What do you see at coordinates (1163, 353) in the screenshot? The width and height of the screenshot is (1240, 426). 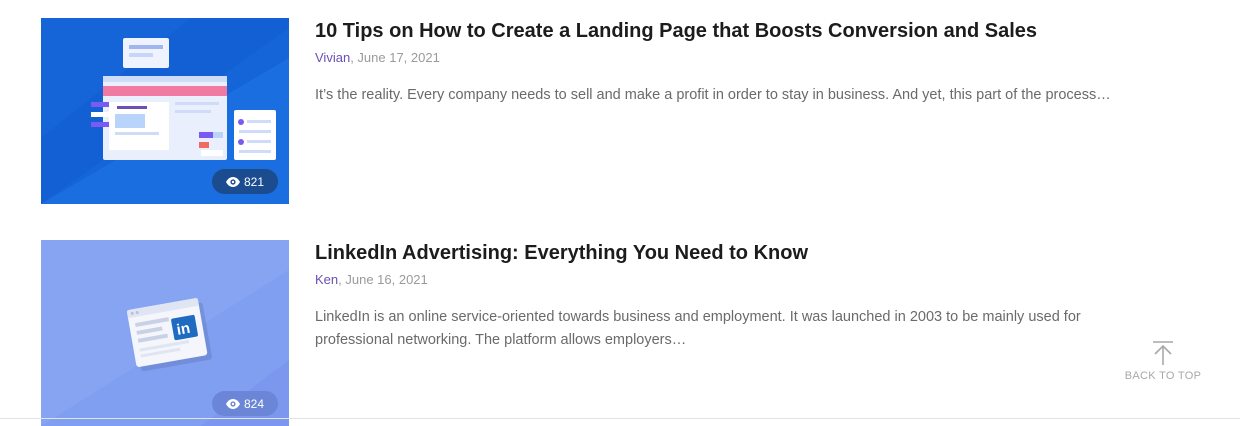 I see `arrow-up-icon` at bounding box center [1163, 353].